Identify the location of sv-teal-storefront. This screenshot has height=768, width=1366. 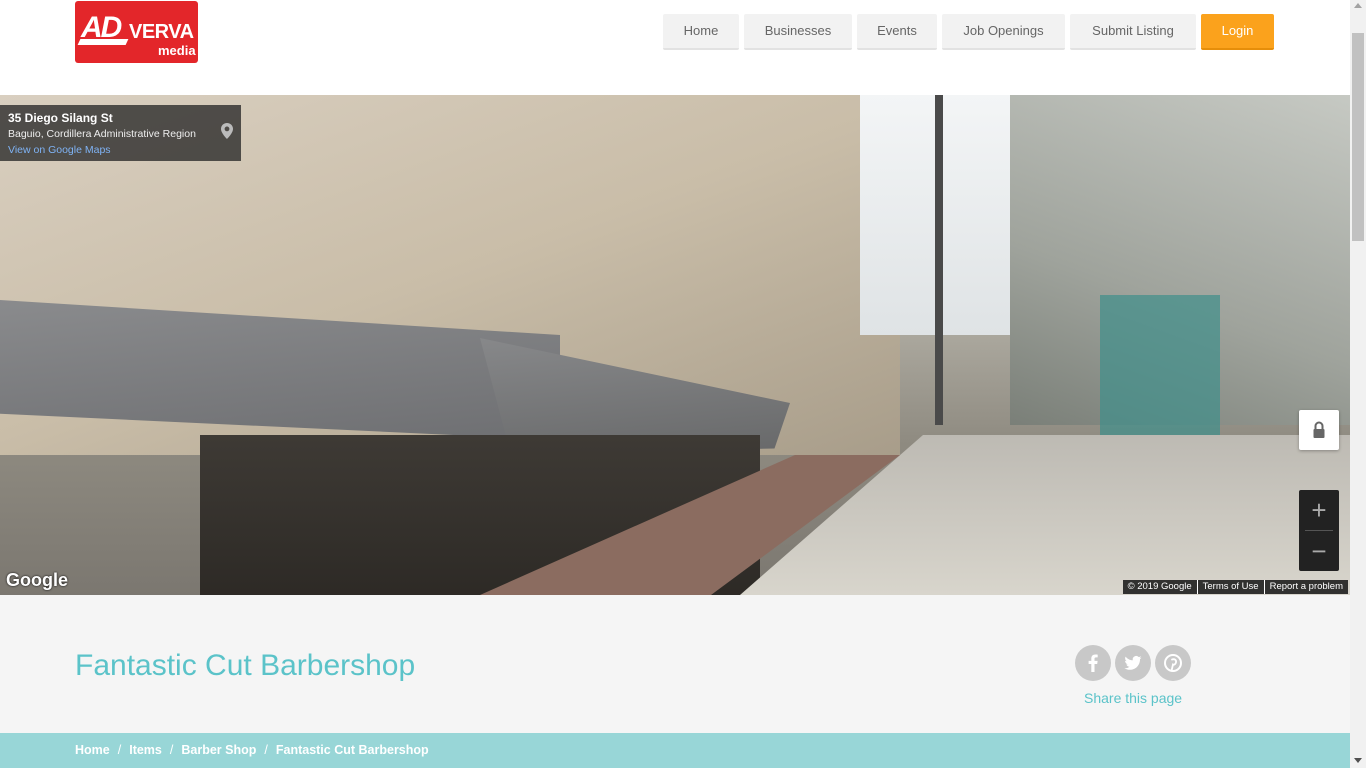
(1160, 375).